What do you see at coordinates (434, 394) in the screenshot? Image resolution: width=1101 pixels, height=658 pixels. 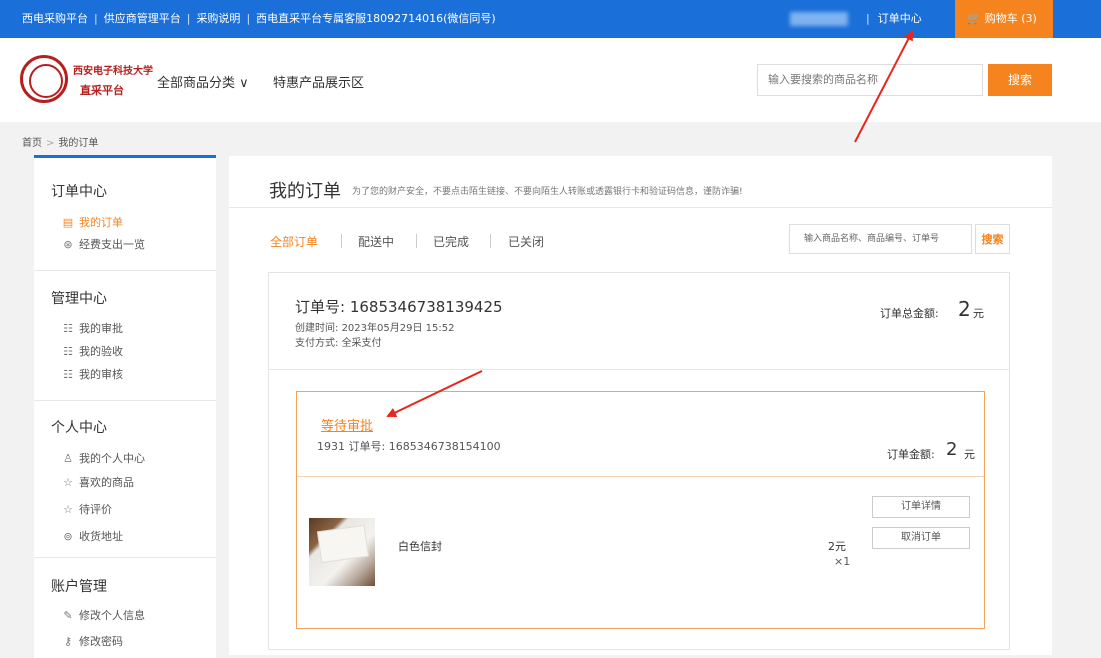 I see `annotation-arrow-status` at bounding box center [434, 394].